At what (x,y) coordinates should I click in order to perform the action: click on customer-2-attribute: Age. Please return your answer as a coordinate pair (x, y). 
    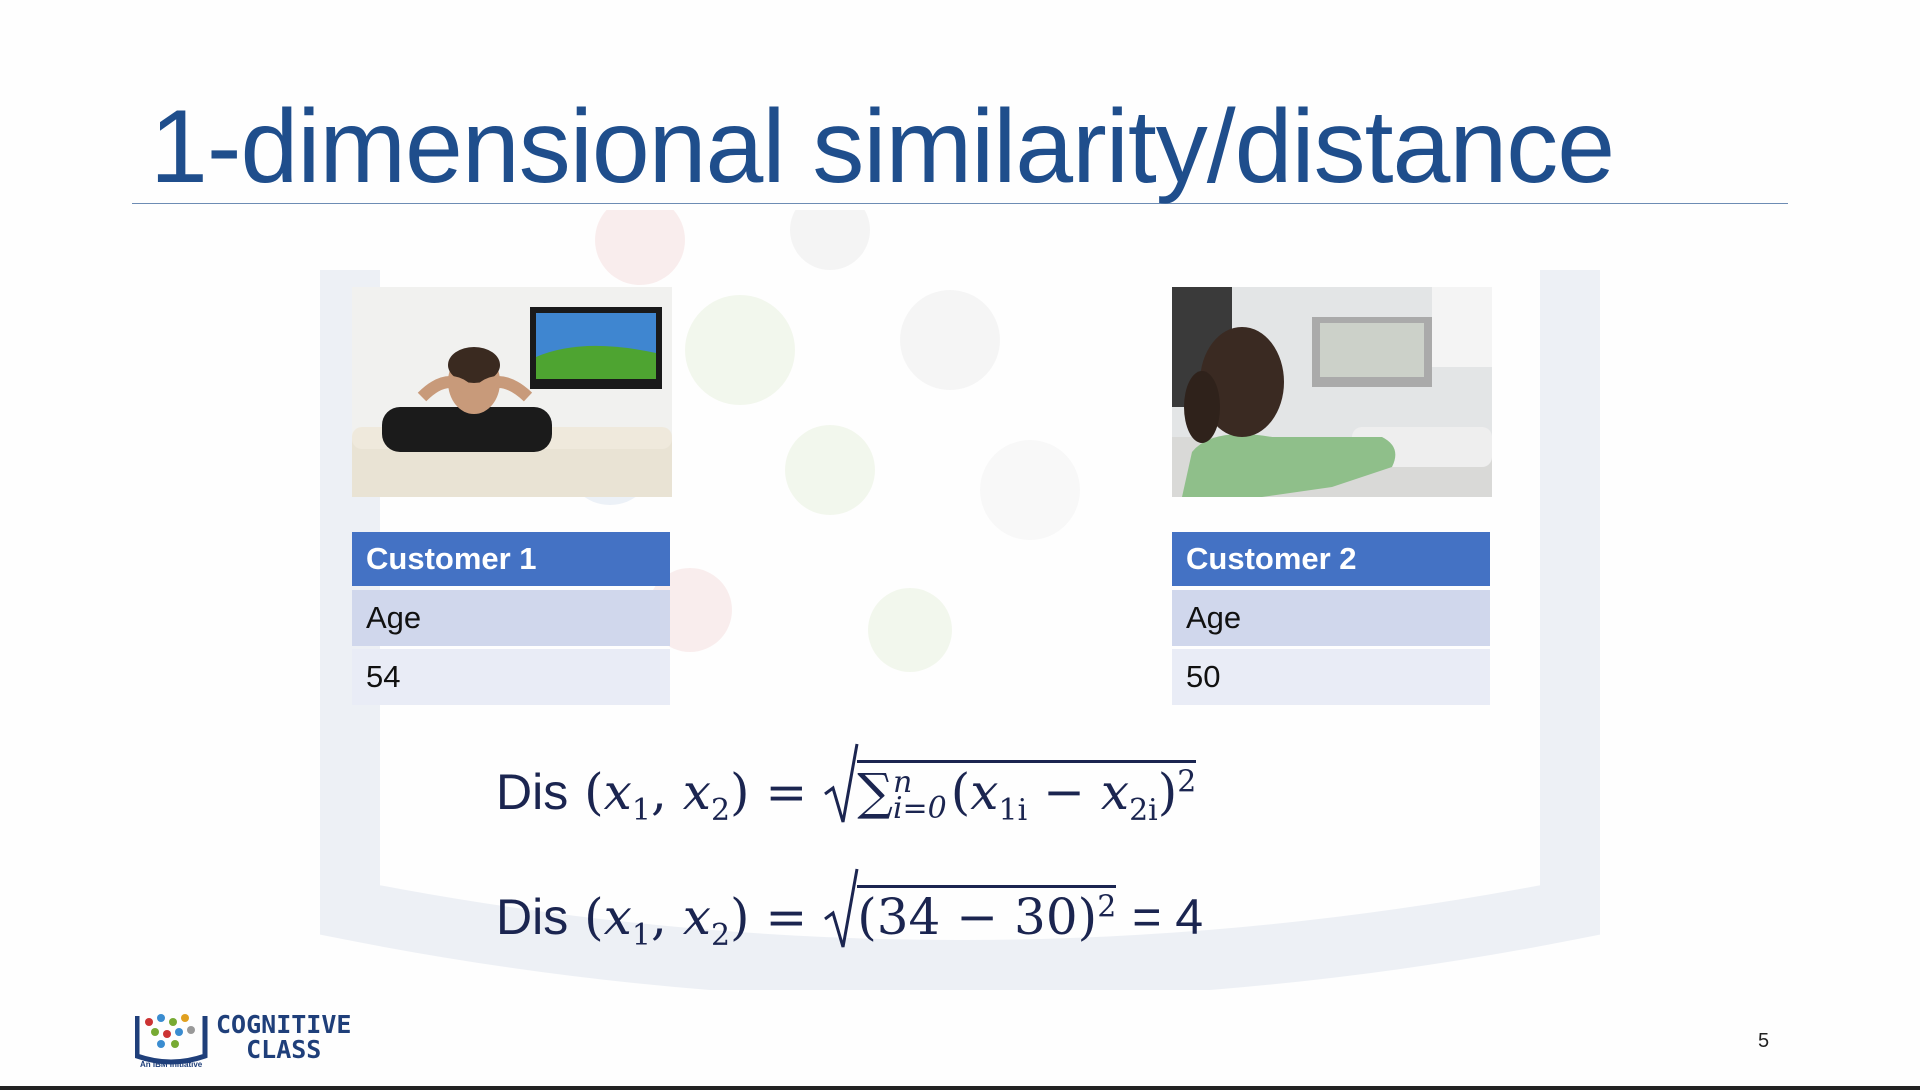
    Looking at the image, I should click on (1331, 618).